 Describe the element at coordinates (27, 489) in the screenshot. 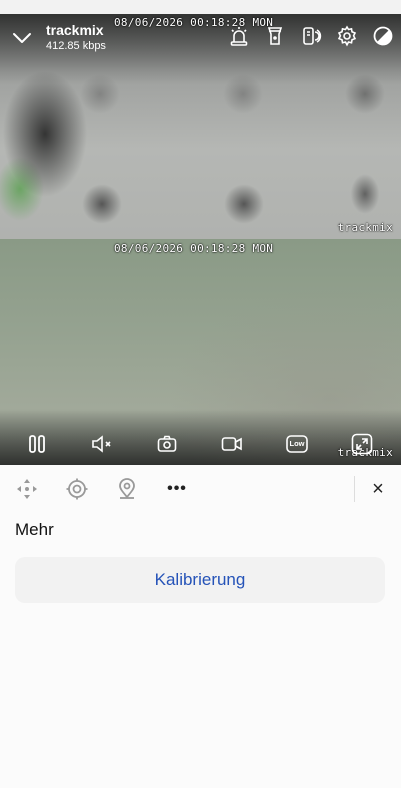

I see `ptz-arrows-icon` at that location.